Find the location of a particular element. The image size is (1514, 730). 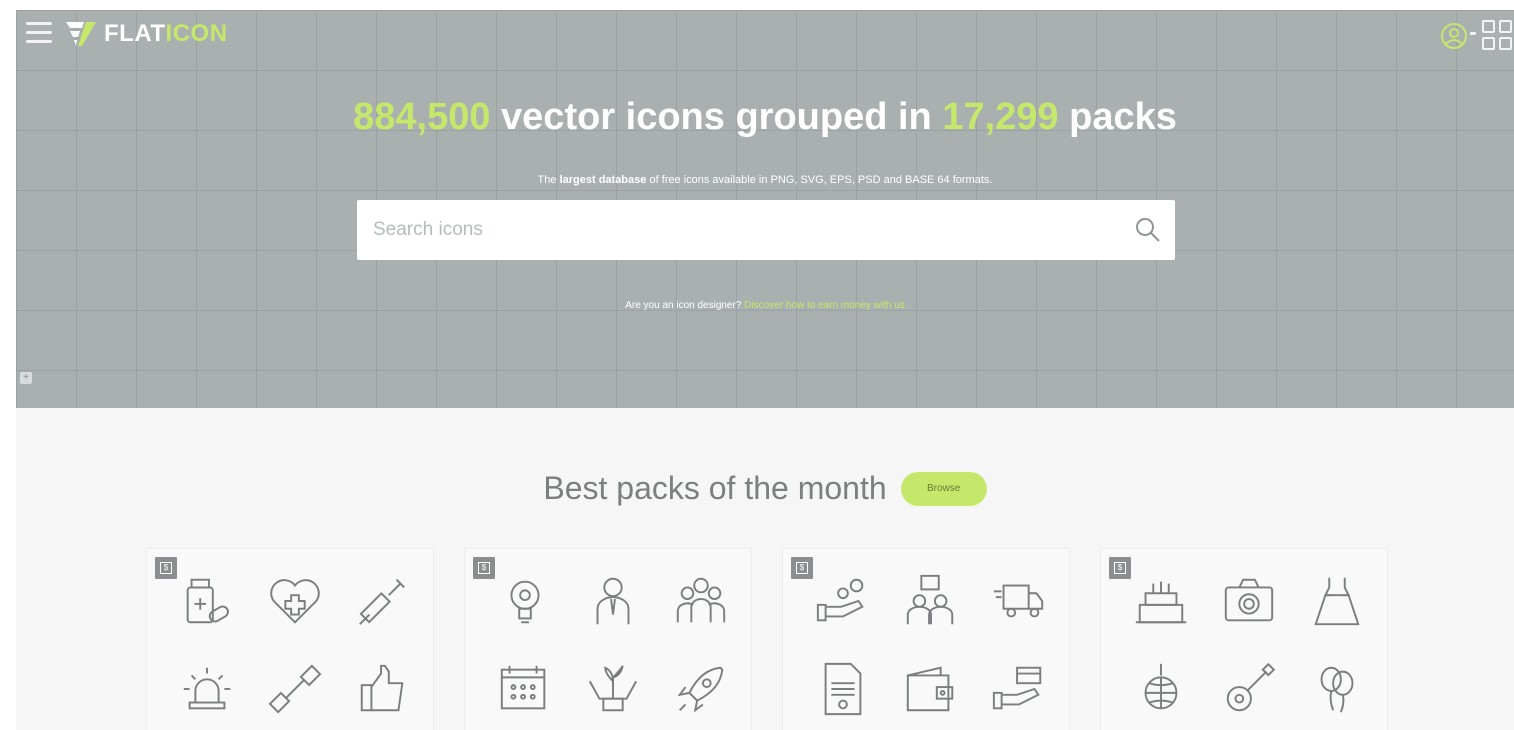

packs-header: Best packs of the month Browse is located at coordinates (765, 488).